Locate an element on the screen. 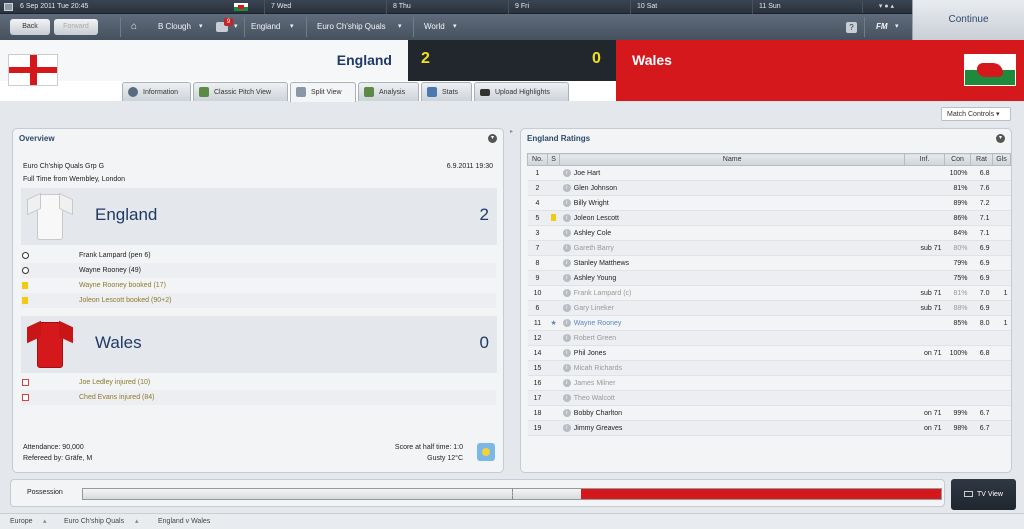  competition-label: Euro Ch'ship Quals Grp G is located at coordinates (63, 166).